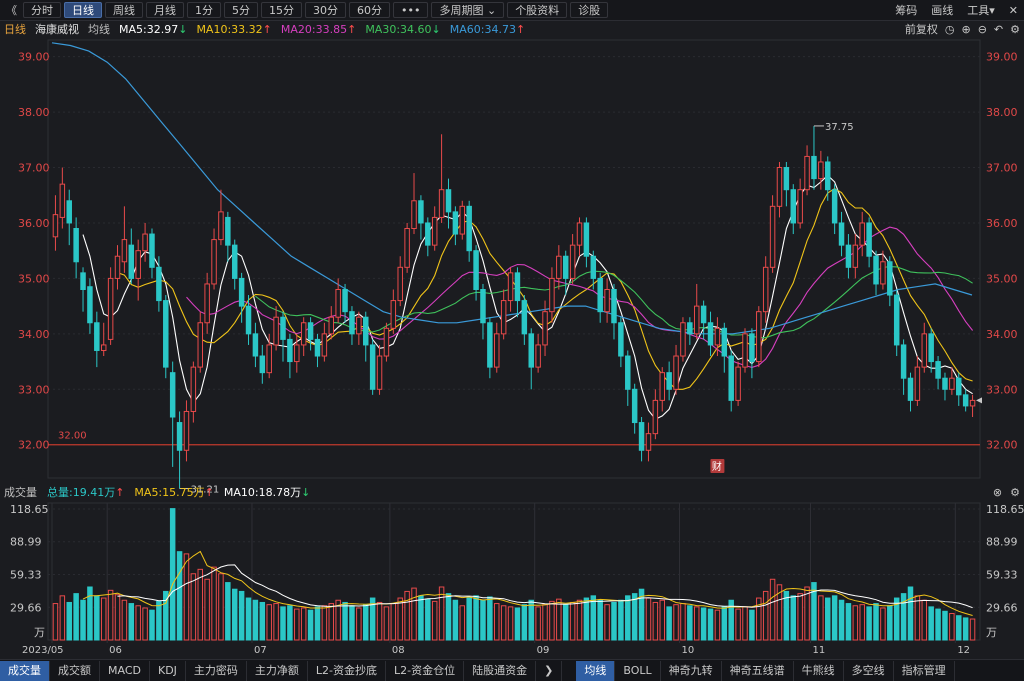 This screenshot has height=681, width=1024. Describe the element at coordinates (758, 670) in the screenshot. I see `overlay-tab-3: 神奇五线谱` at that location.